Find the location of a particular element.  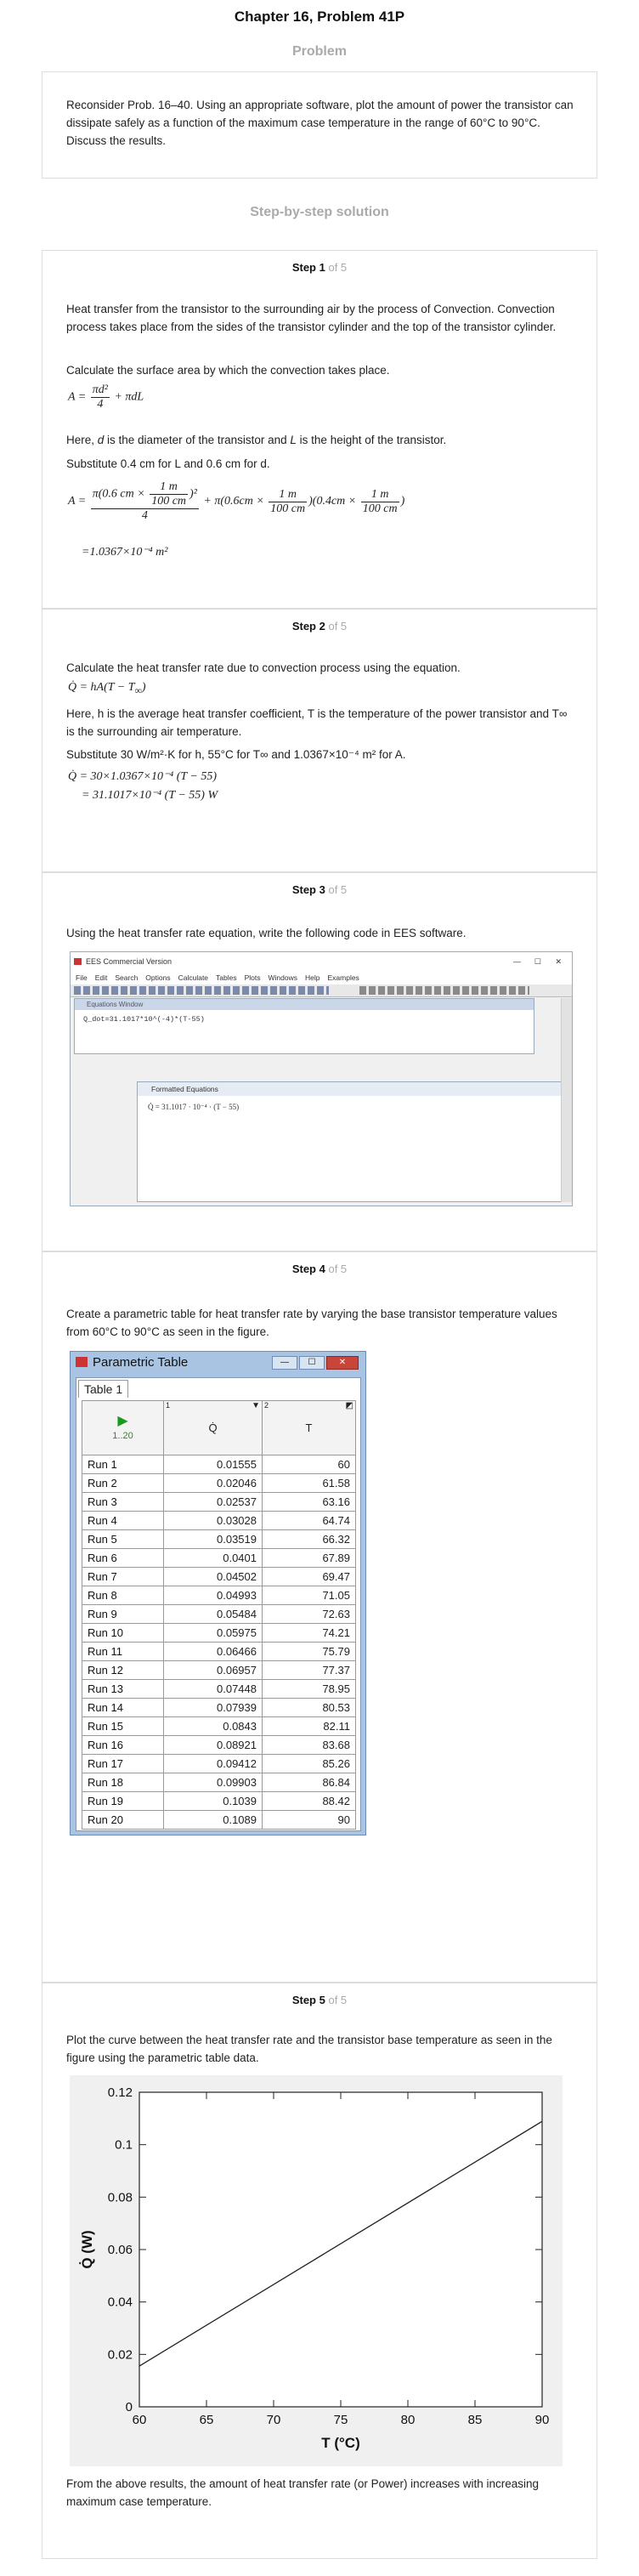

q-value: 0.07448 is located at coordinates (213, 1689).